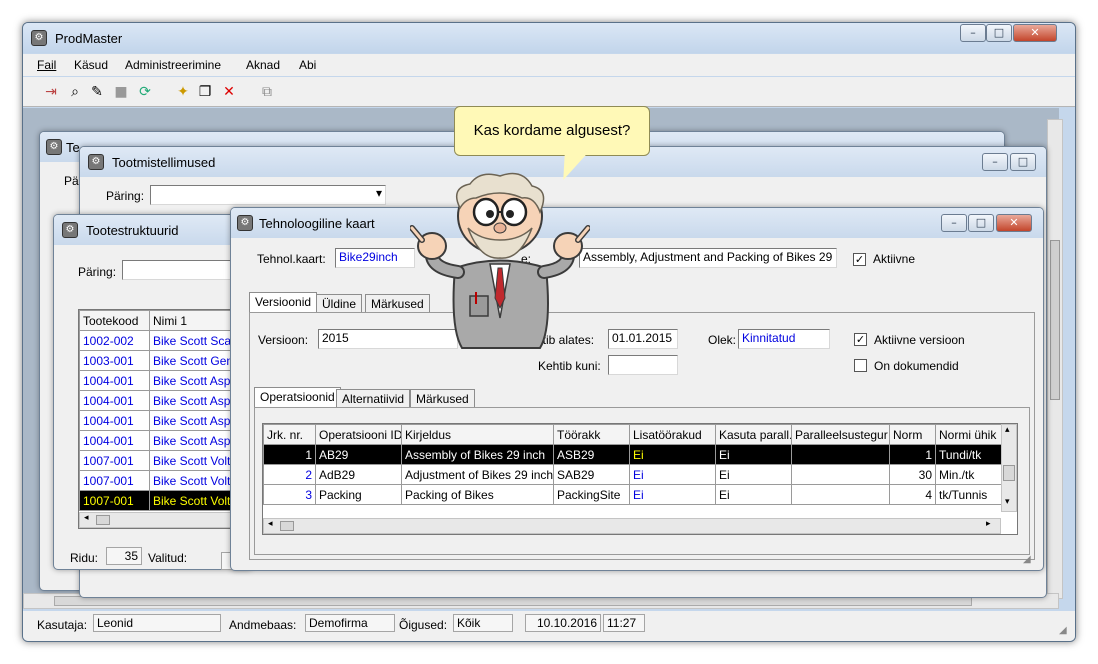 The height and width of the screenshot is (664, 1098). Describe the element at coordinates (591, 434) in the screenshot. I see `column-header: Töörakk` at that location.